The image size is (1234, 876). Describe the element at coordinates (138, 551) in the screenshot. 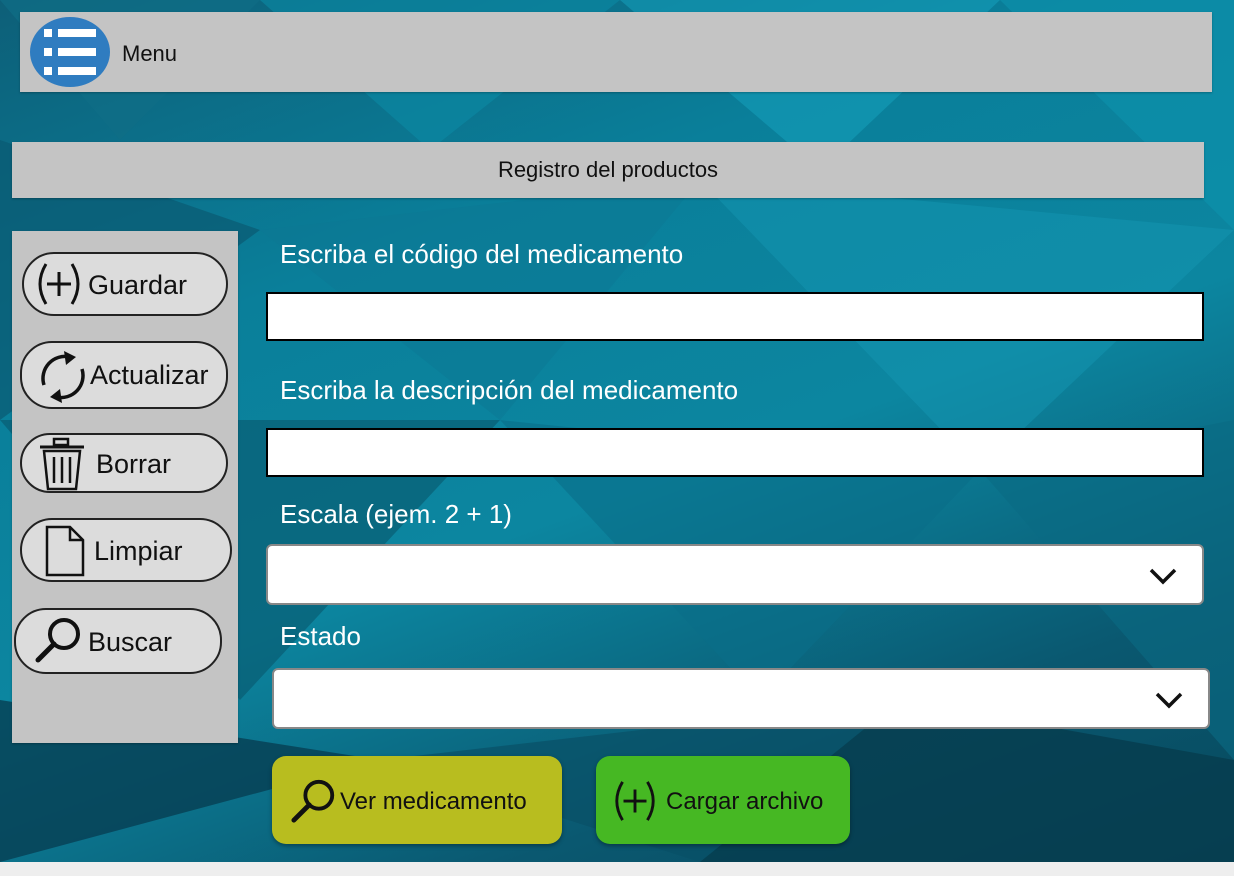

I see `clear-label: Limpiar` at that location.